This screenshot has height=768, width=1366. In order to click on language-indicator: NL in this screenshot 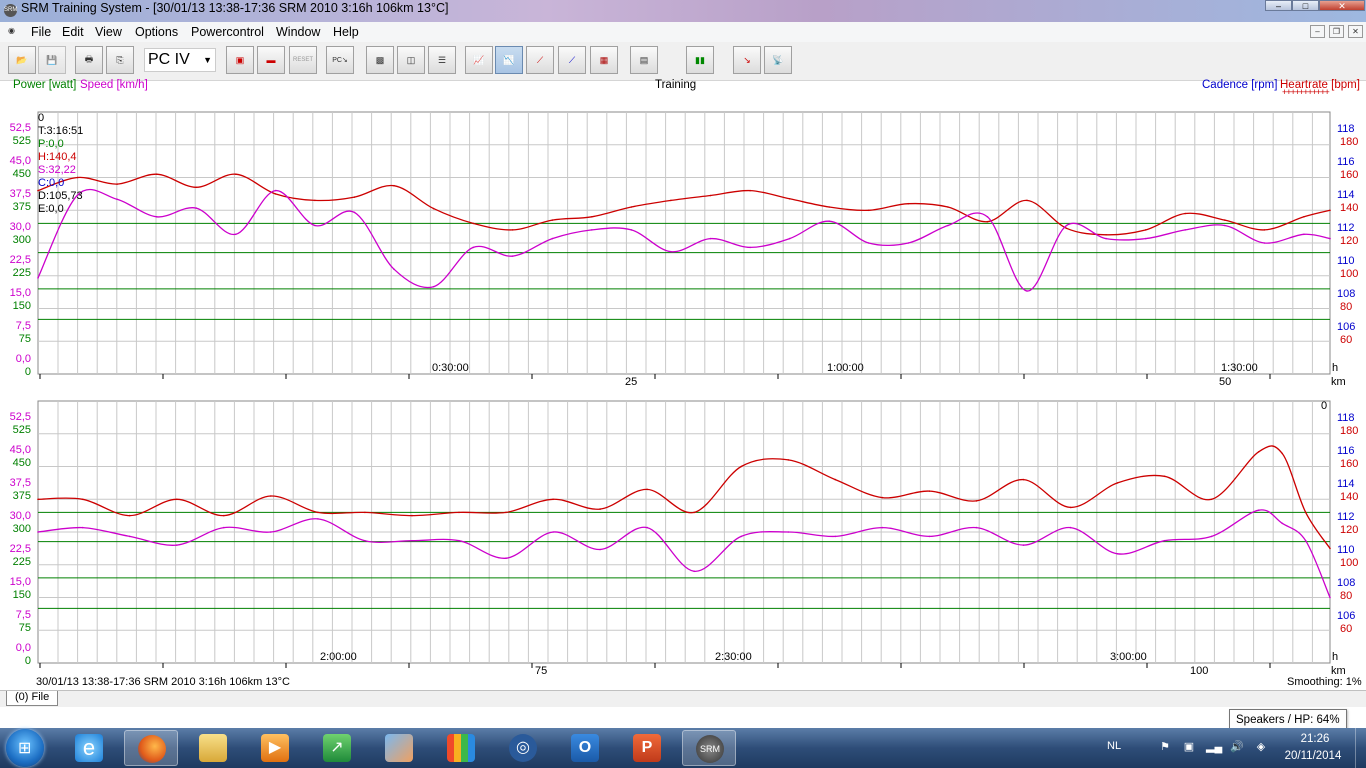, I will do `click(1114, 746)`.